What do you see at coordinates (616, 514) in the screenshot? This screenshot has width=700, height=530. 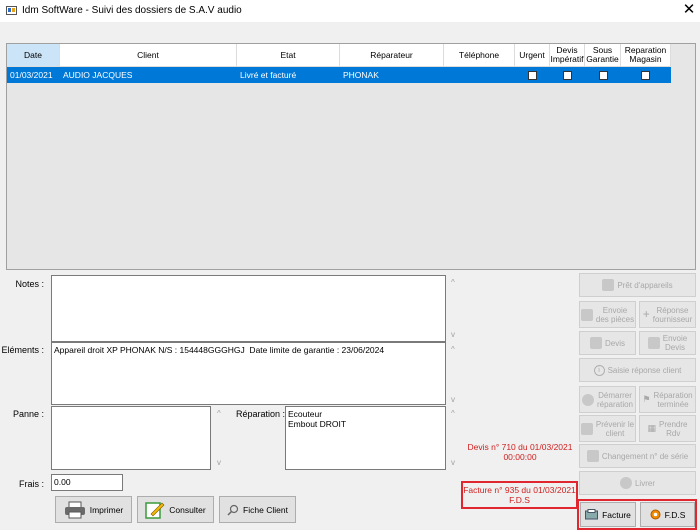 I see `facture-label: Facture` at bounding box center [616, 514].